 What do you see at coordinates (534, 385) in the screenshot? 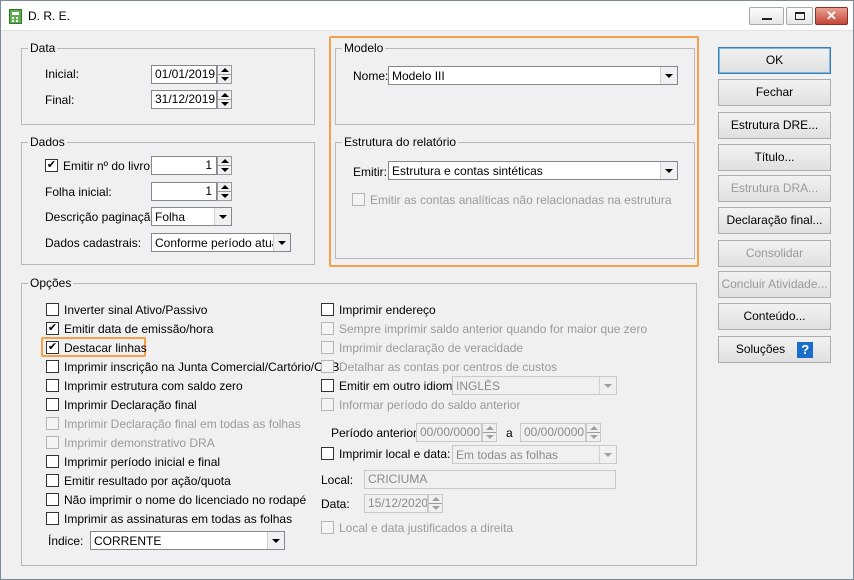
I see `idioma-select: INGLÊS` at bounding box center [534, 385].